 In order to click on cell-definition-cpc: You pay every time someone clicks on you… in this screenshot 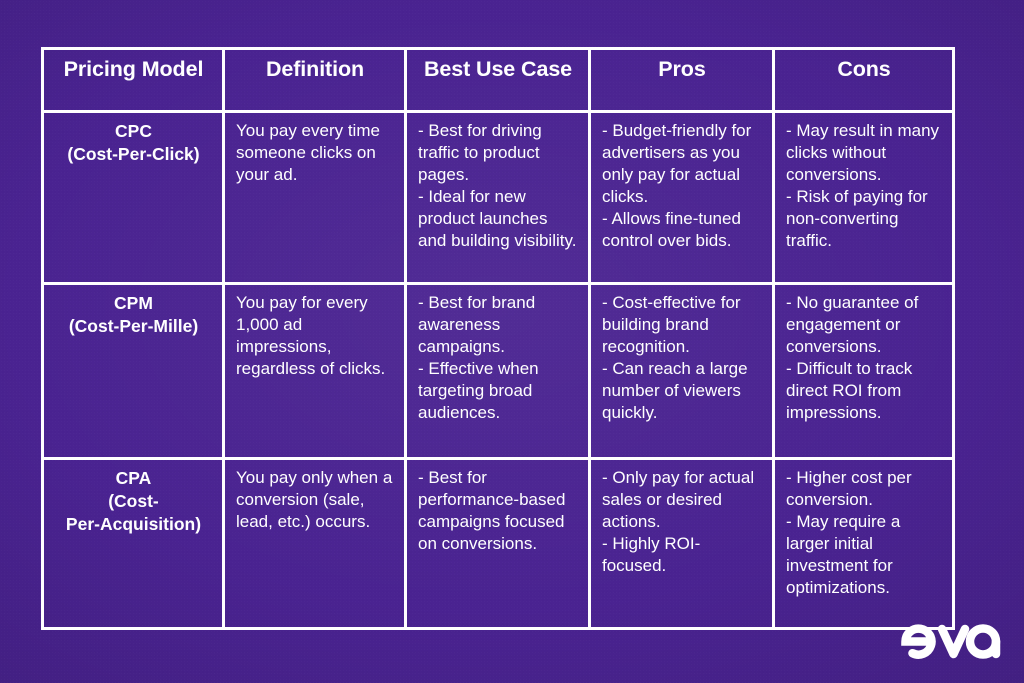, I will do `click(314, 197)`.